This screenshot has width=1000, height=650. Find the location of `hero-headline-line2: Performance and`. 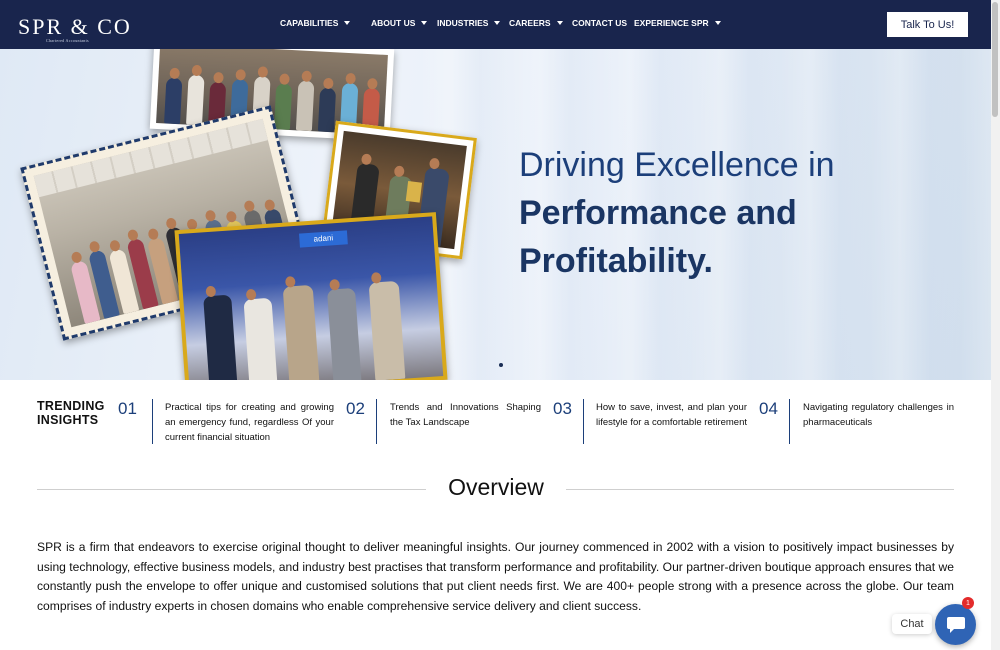

hero-headline-line2: Performance and is located at coordinates (658, 213).